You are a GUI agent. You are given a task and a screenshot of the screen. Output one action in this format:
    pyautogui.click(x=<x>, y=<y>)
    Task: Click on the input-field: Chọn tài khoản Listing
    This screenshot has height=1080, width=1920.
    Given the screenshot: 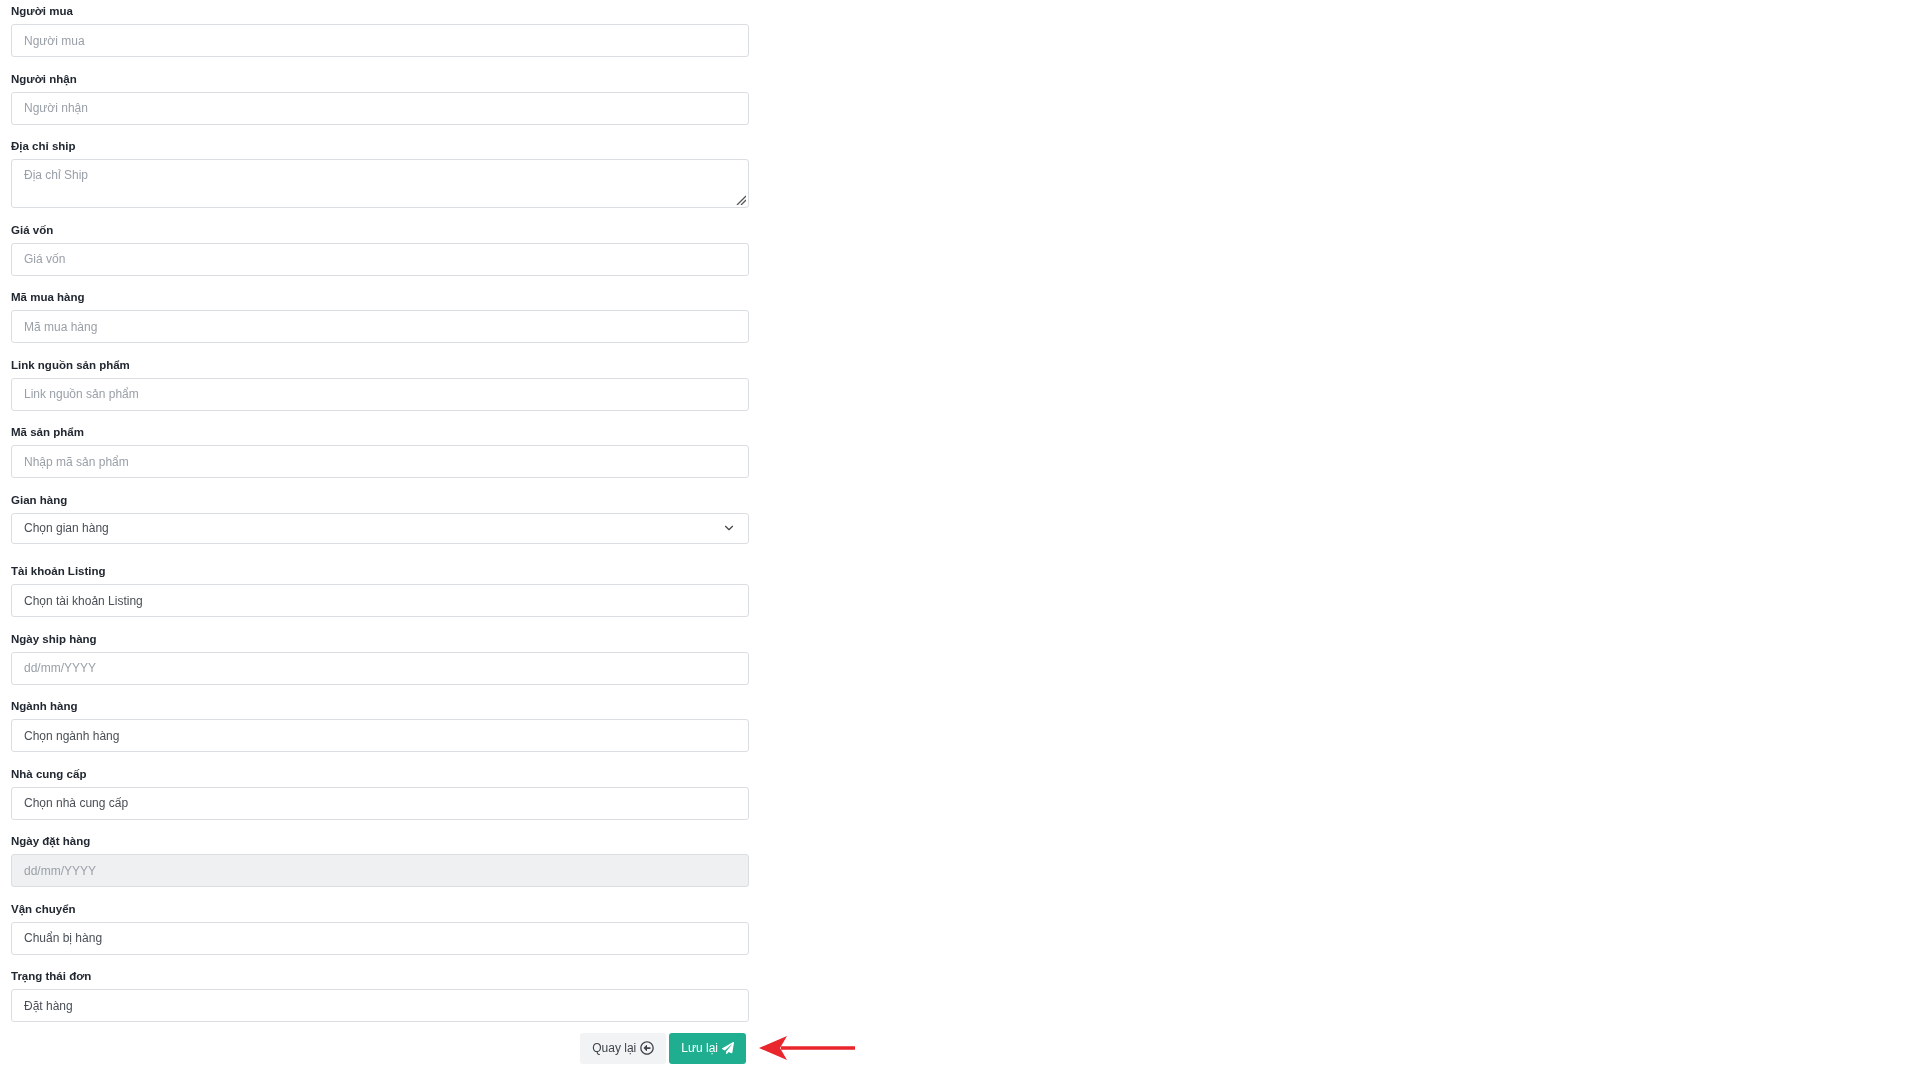 What is the action you would take?
    pyautogui.click(x=380, y=600)
    